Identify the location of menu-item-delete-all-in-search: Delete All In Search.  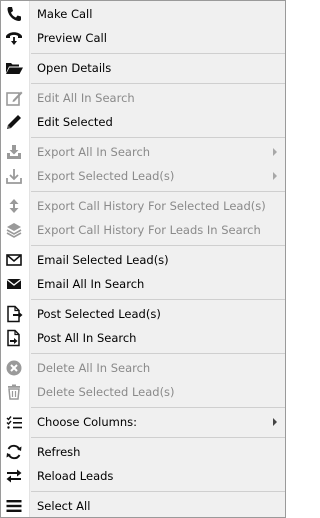
(143, 368).